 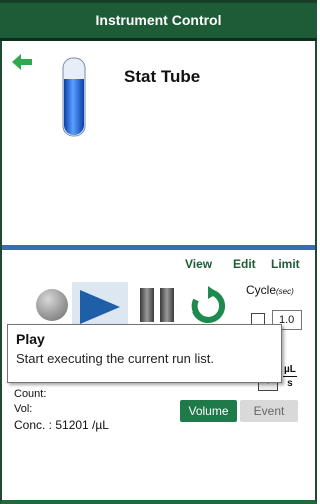 I want to click on cycle-unit: (sec), so click(x=285, y=291).